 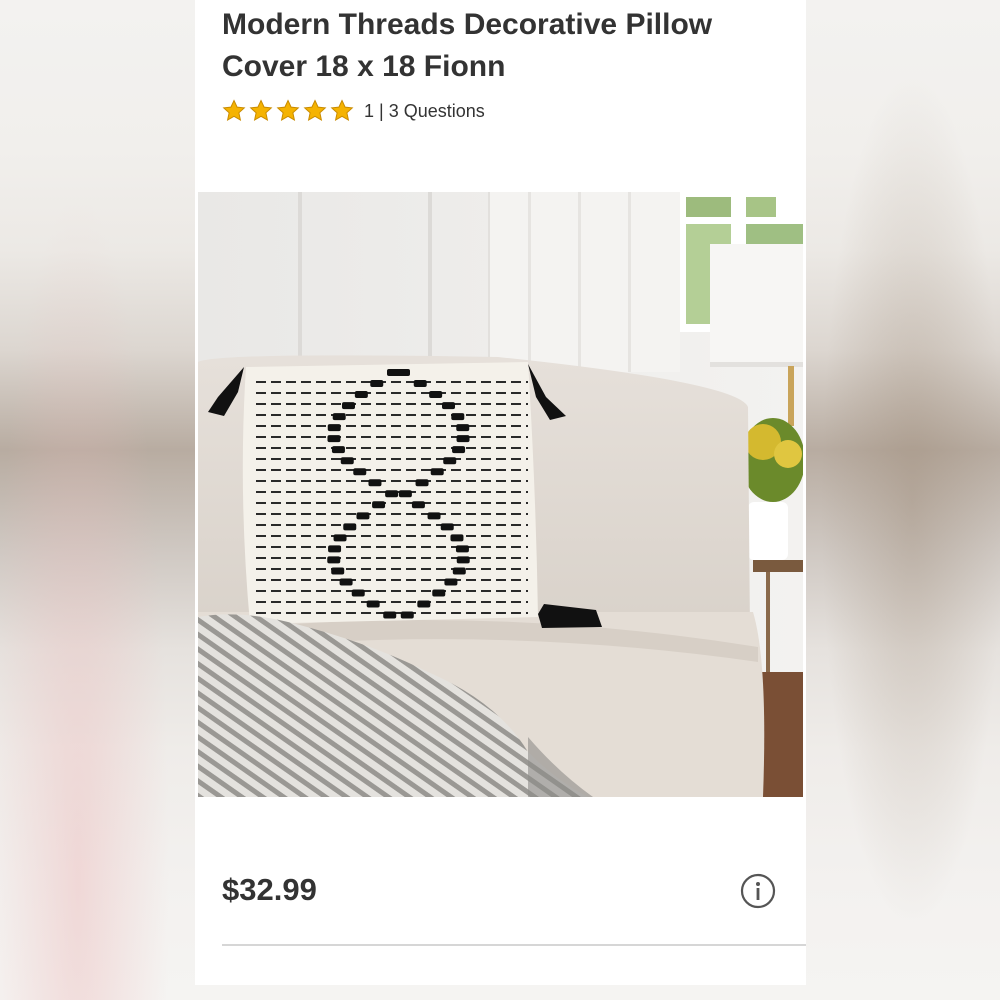 I want to click on section-divider, so click(x=514, y=945).